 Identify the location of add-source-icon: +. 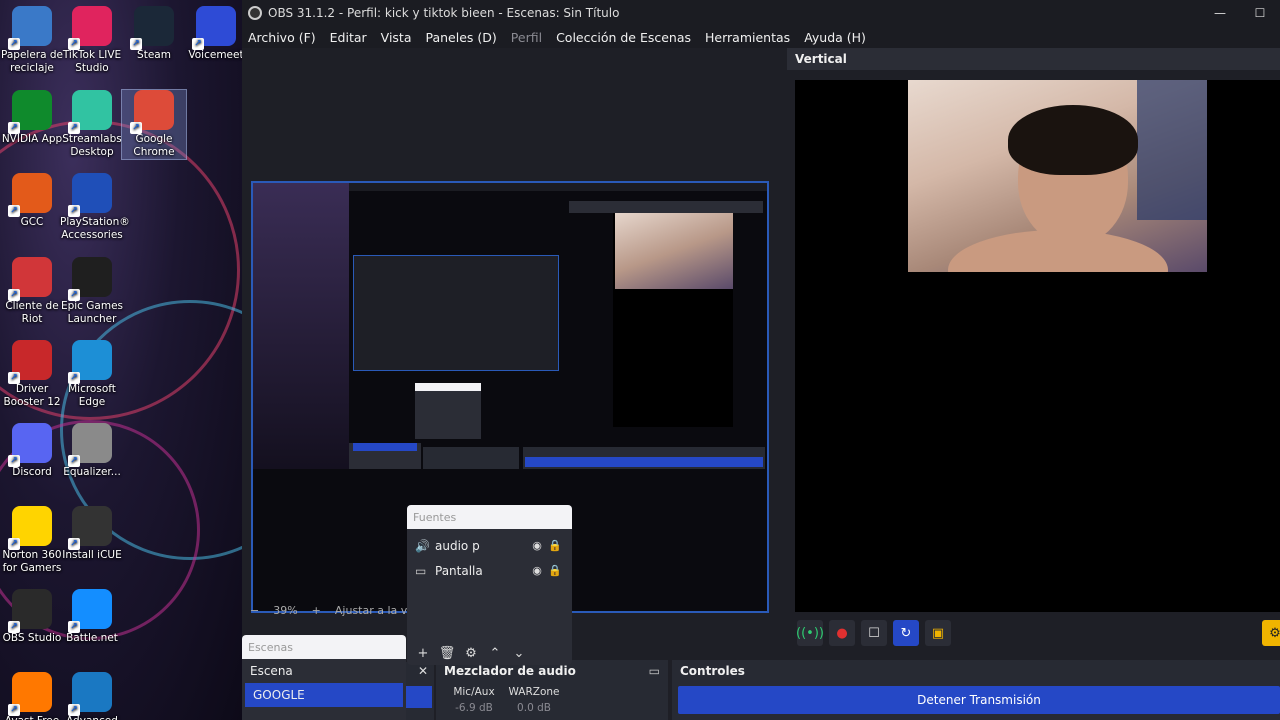
(423, 653).